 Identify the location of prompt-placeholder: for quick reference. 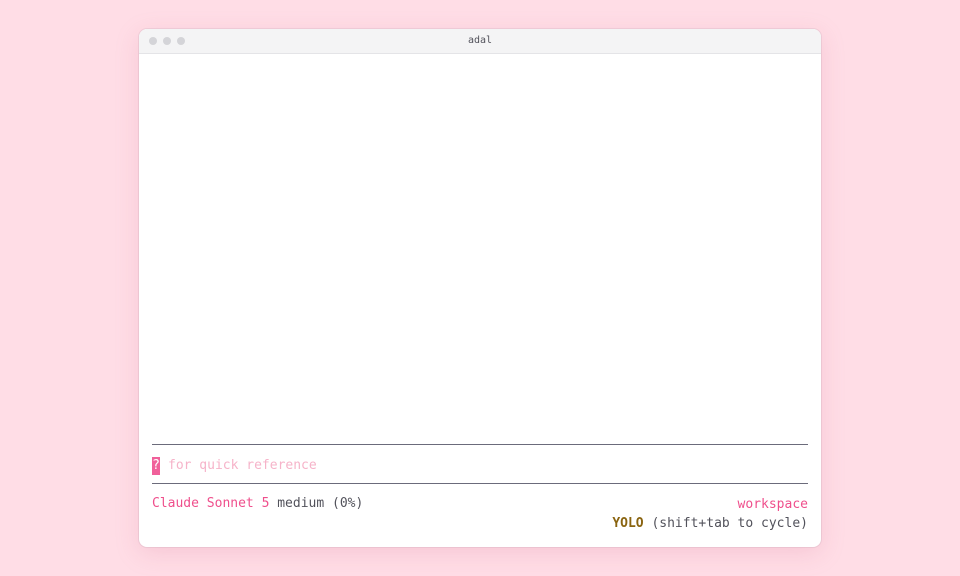
(242, 465).